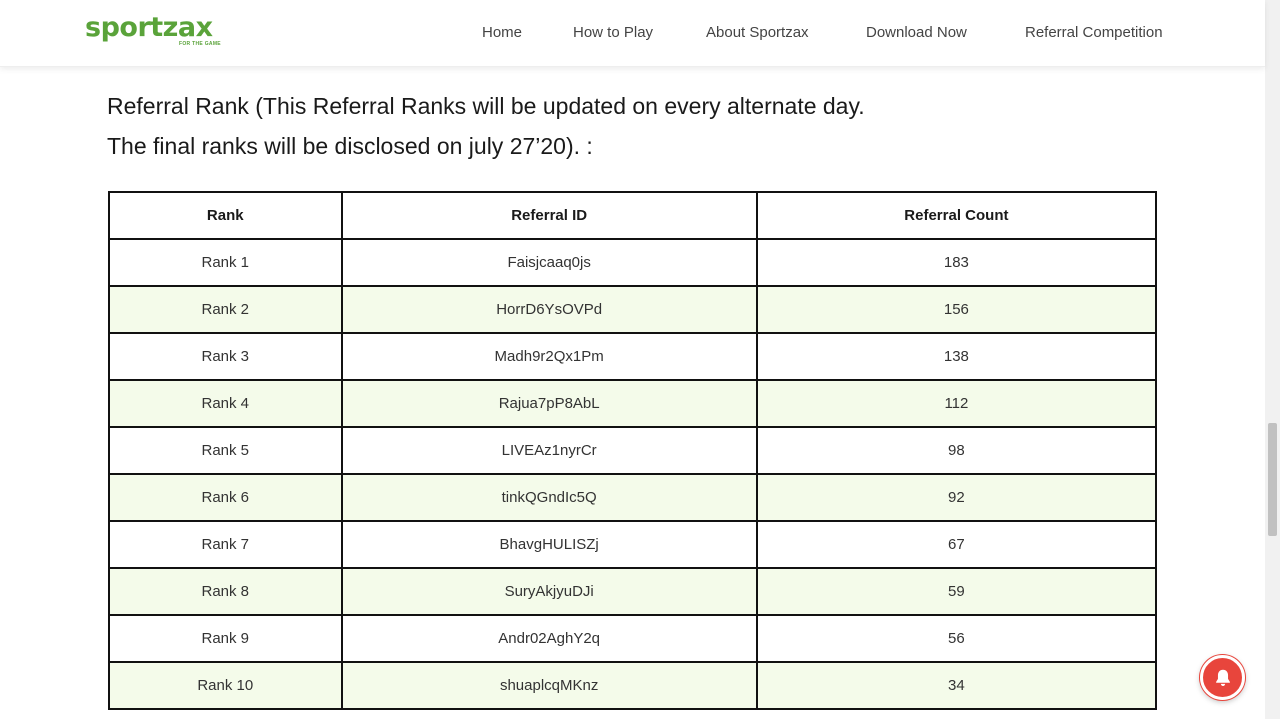 The image size is (1280, 719). Describe the element at coordinates (225, 544) in the screenshot. I see `rank-cell: Rank 7` at that location.